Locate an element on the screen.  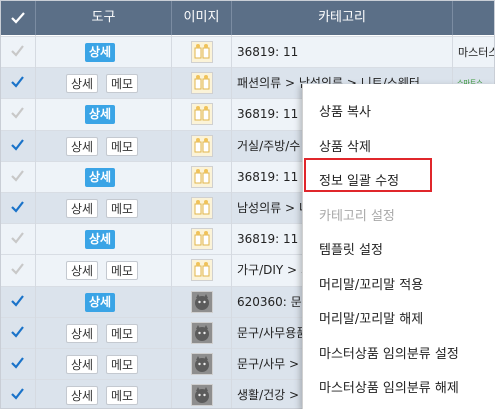
category-text: 거실/주방/수 is located at coordinates (269, 145).